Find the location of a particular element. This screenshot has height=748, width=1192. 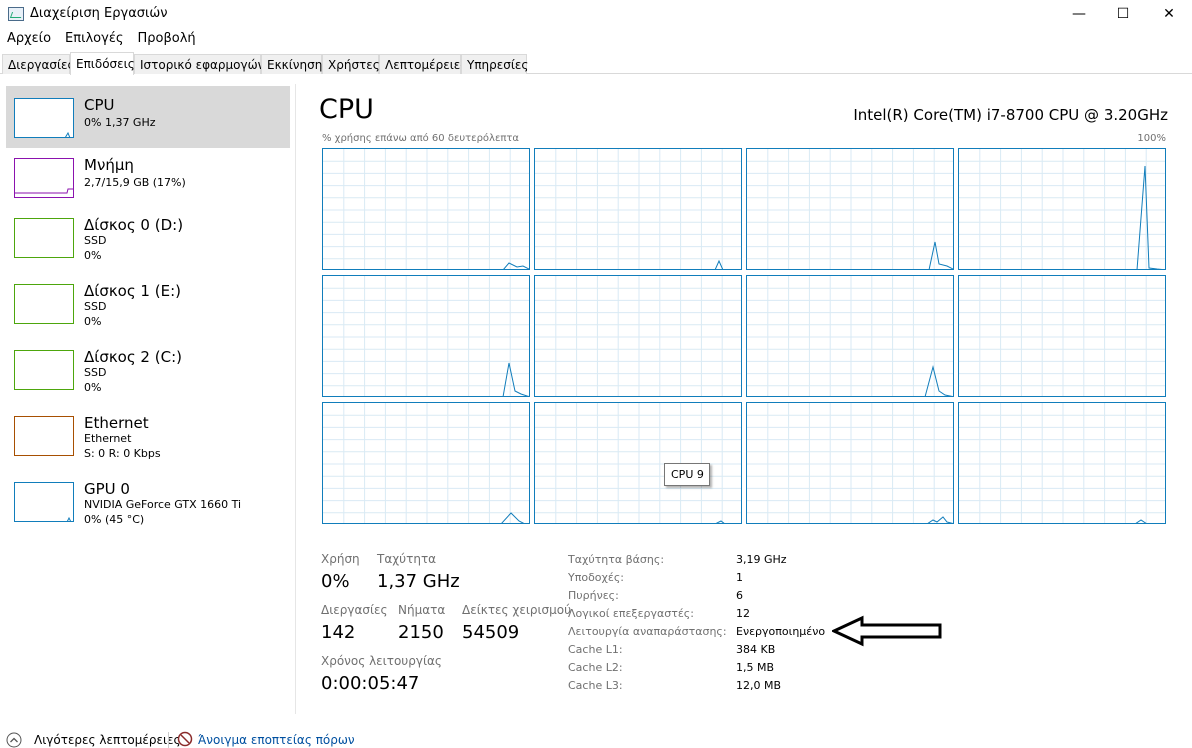

menu-file: Αρχείο is located at coordinates (29, 39).